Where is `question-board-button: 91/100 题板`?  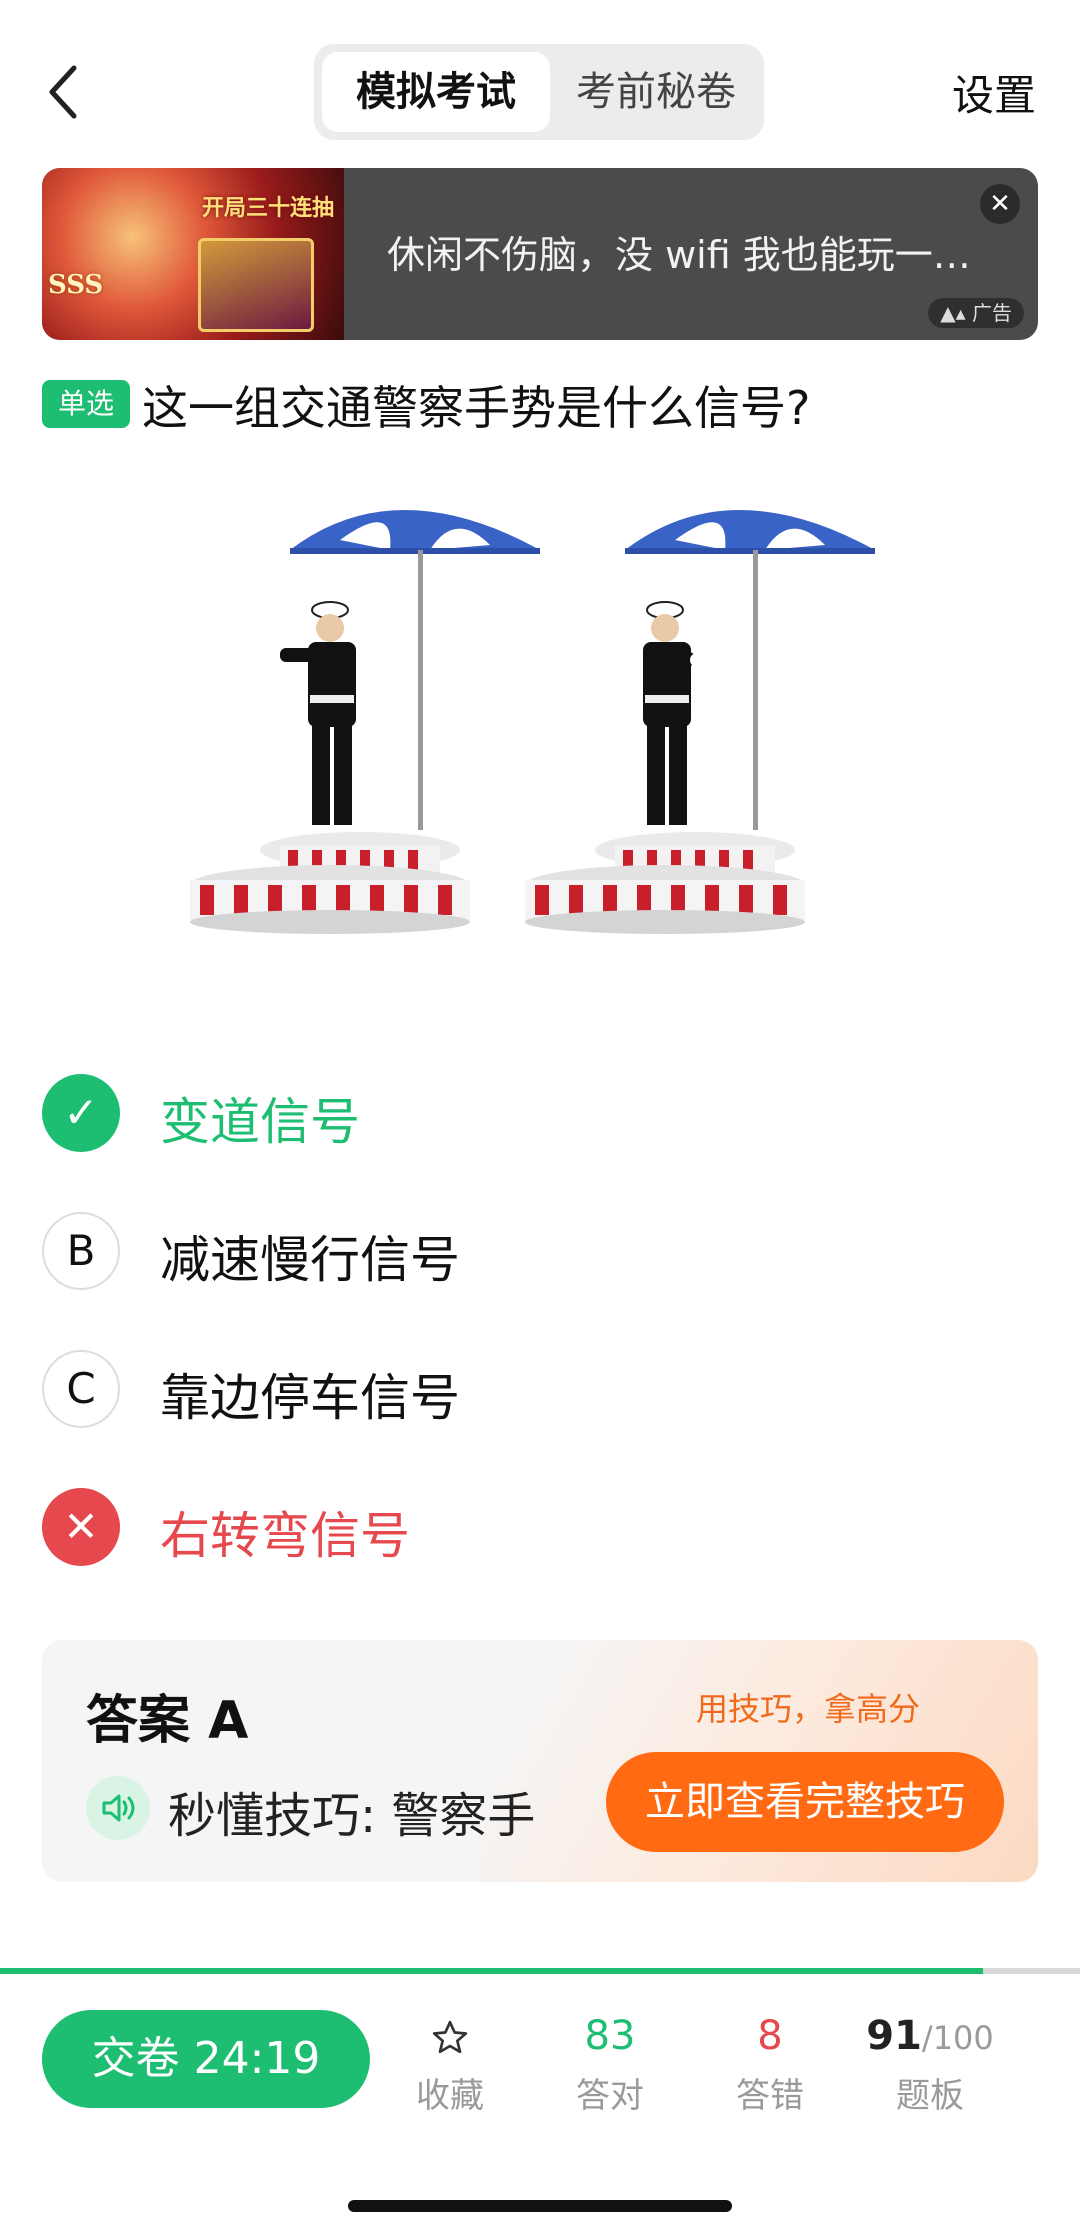 question-board-button: 91/100 题板 is located at coordinates (930, 2063).